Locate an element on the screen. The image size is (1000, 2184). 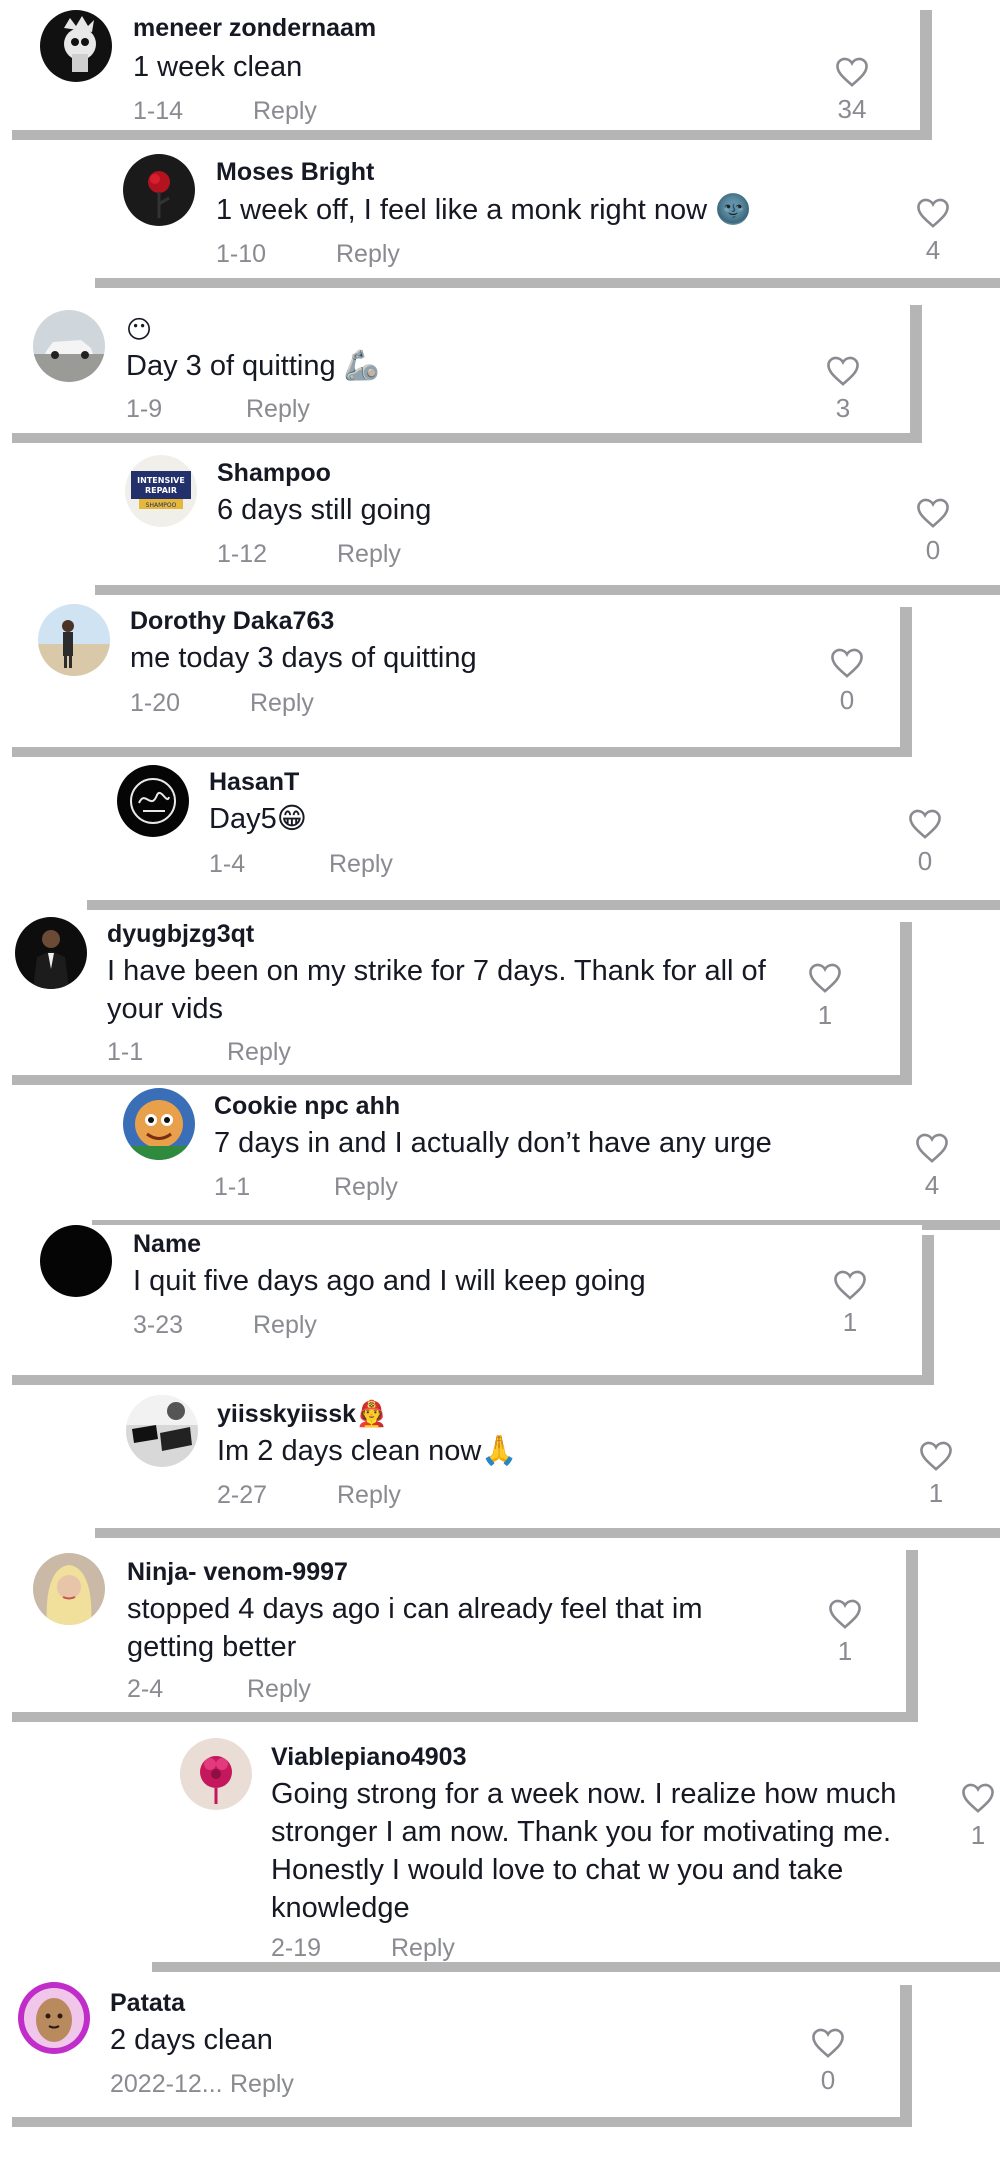
comment-meta: 2-27 Reply is located at coordinates (309, 1495).